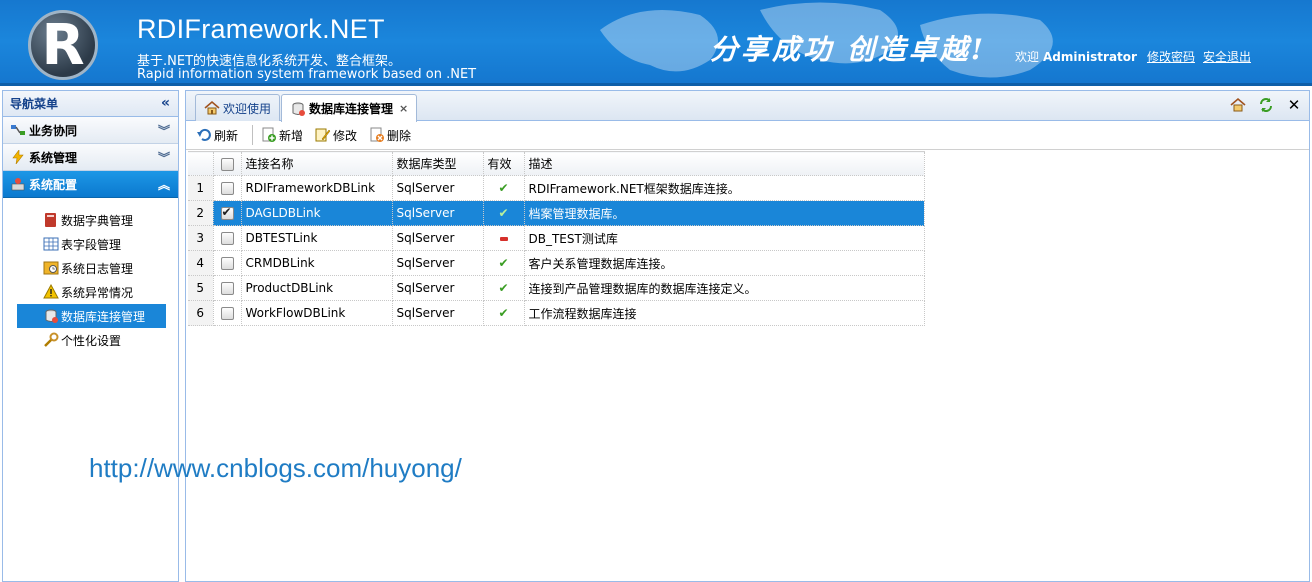 The width and height of the screenshot is (1312, 582). I want to click on nav-item-personalization: 个性化设置, so click(91, 340).